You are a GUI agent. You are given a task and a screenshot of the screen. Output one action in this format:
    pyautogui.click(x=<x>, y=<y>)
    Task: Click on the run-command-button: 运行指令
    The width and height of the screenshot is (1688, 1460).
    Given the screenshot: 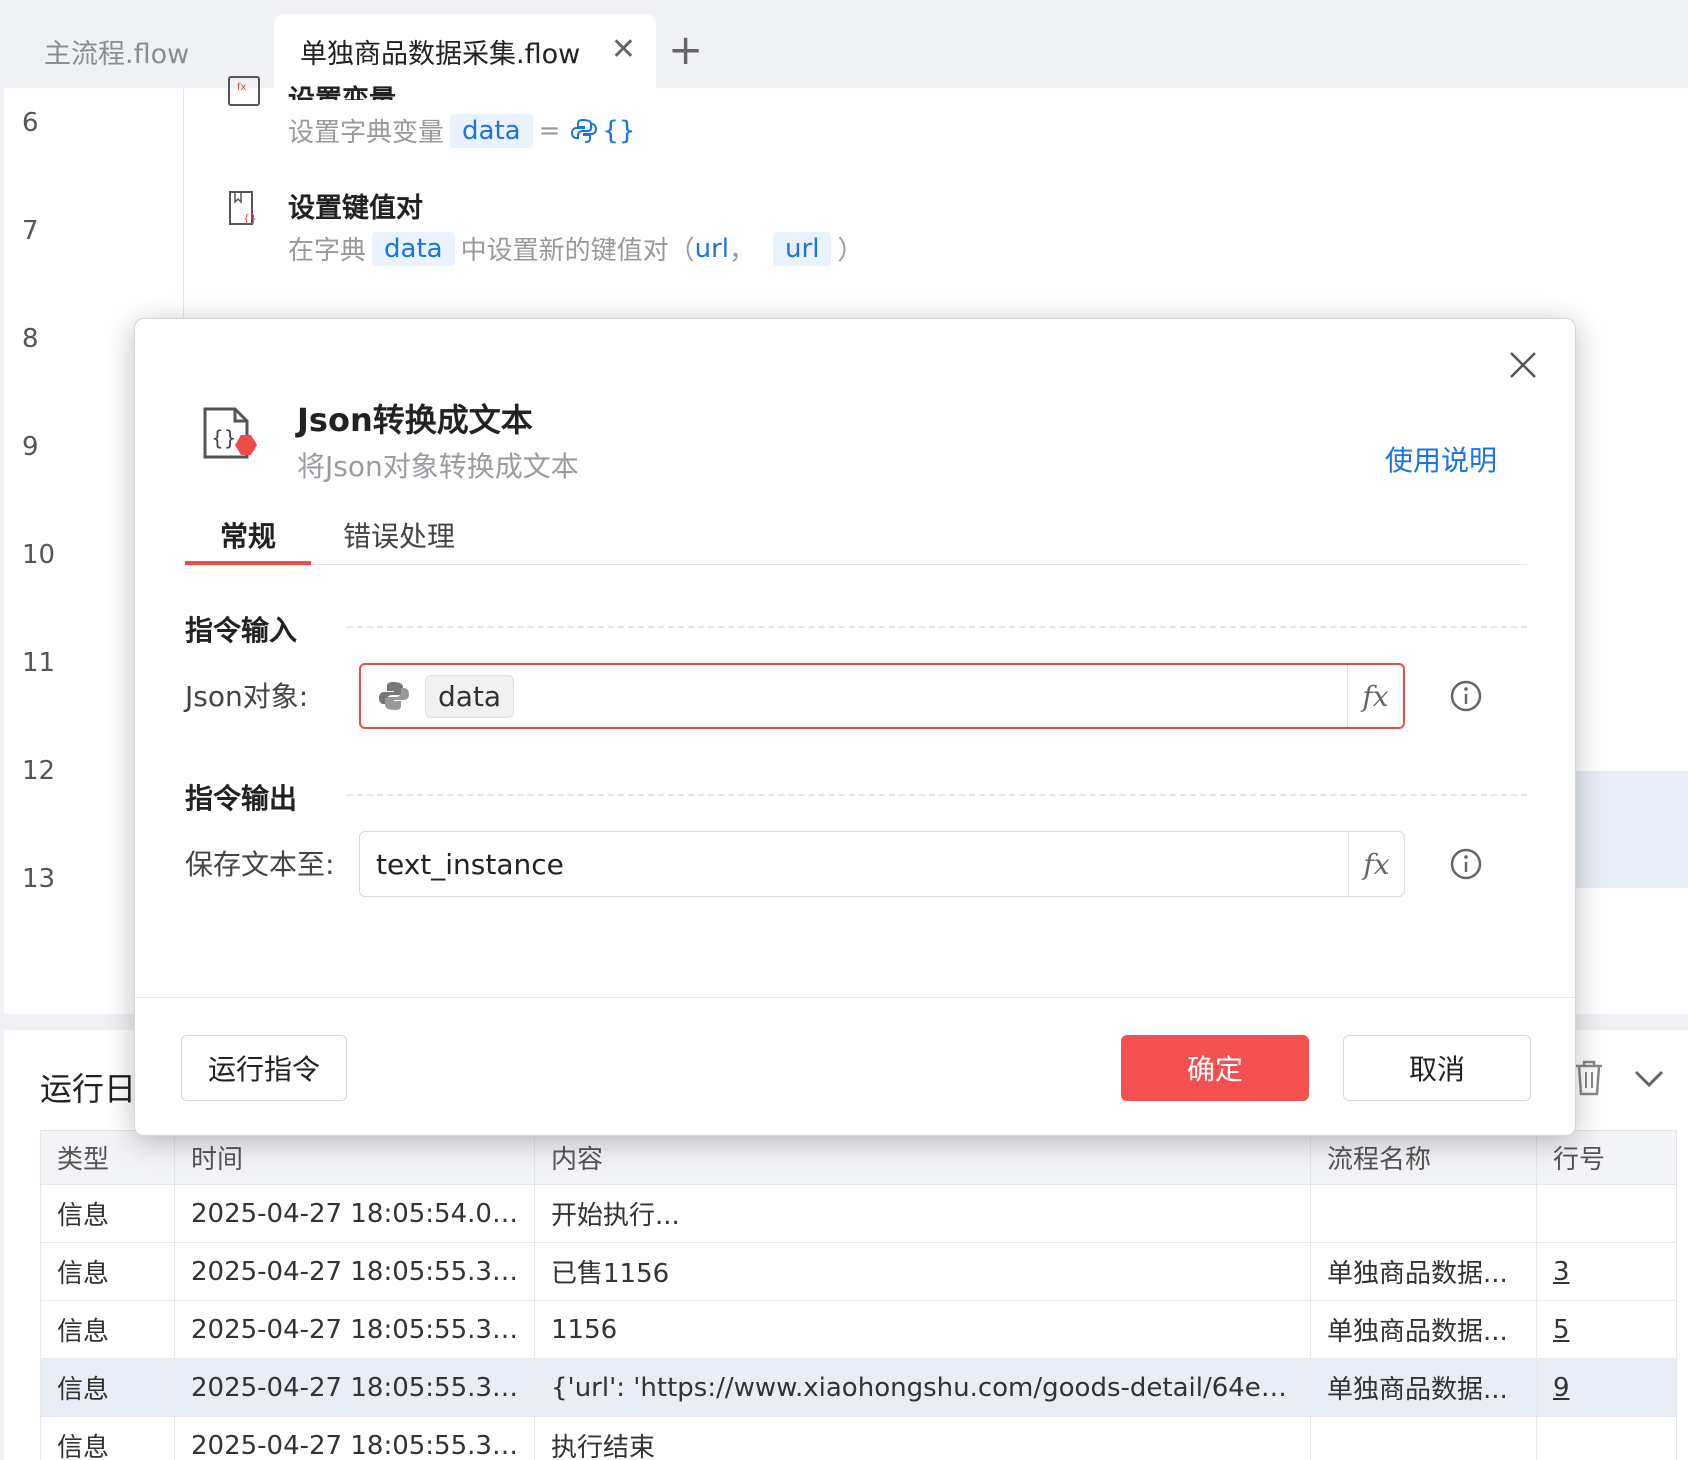 What is the action you would take?
    pyautogui.click(x=264, y=1068)
    